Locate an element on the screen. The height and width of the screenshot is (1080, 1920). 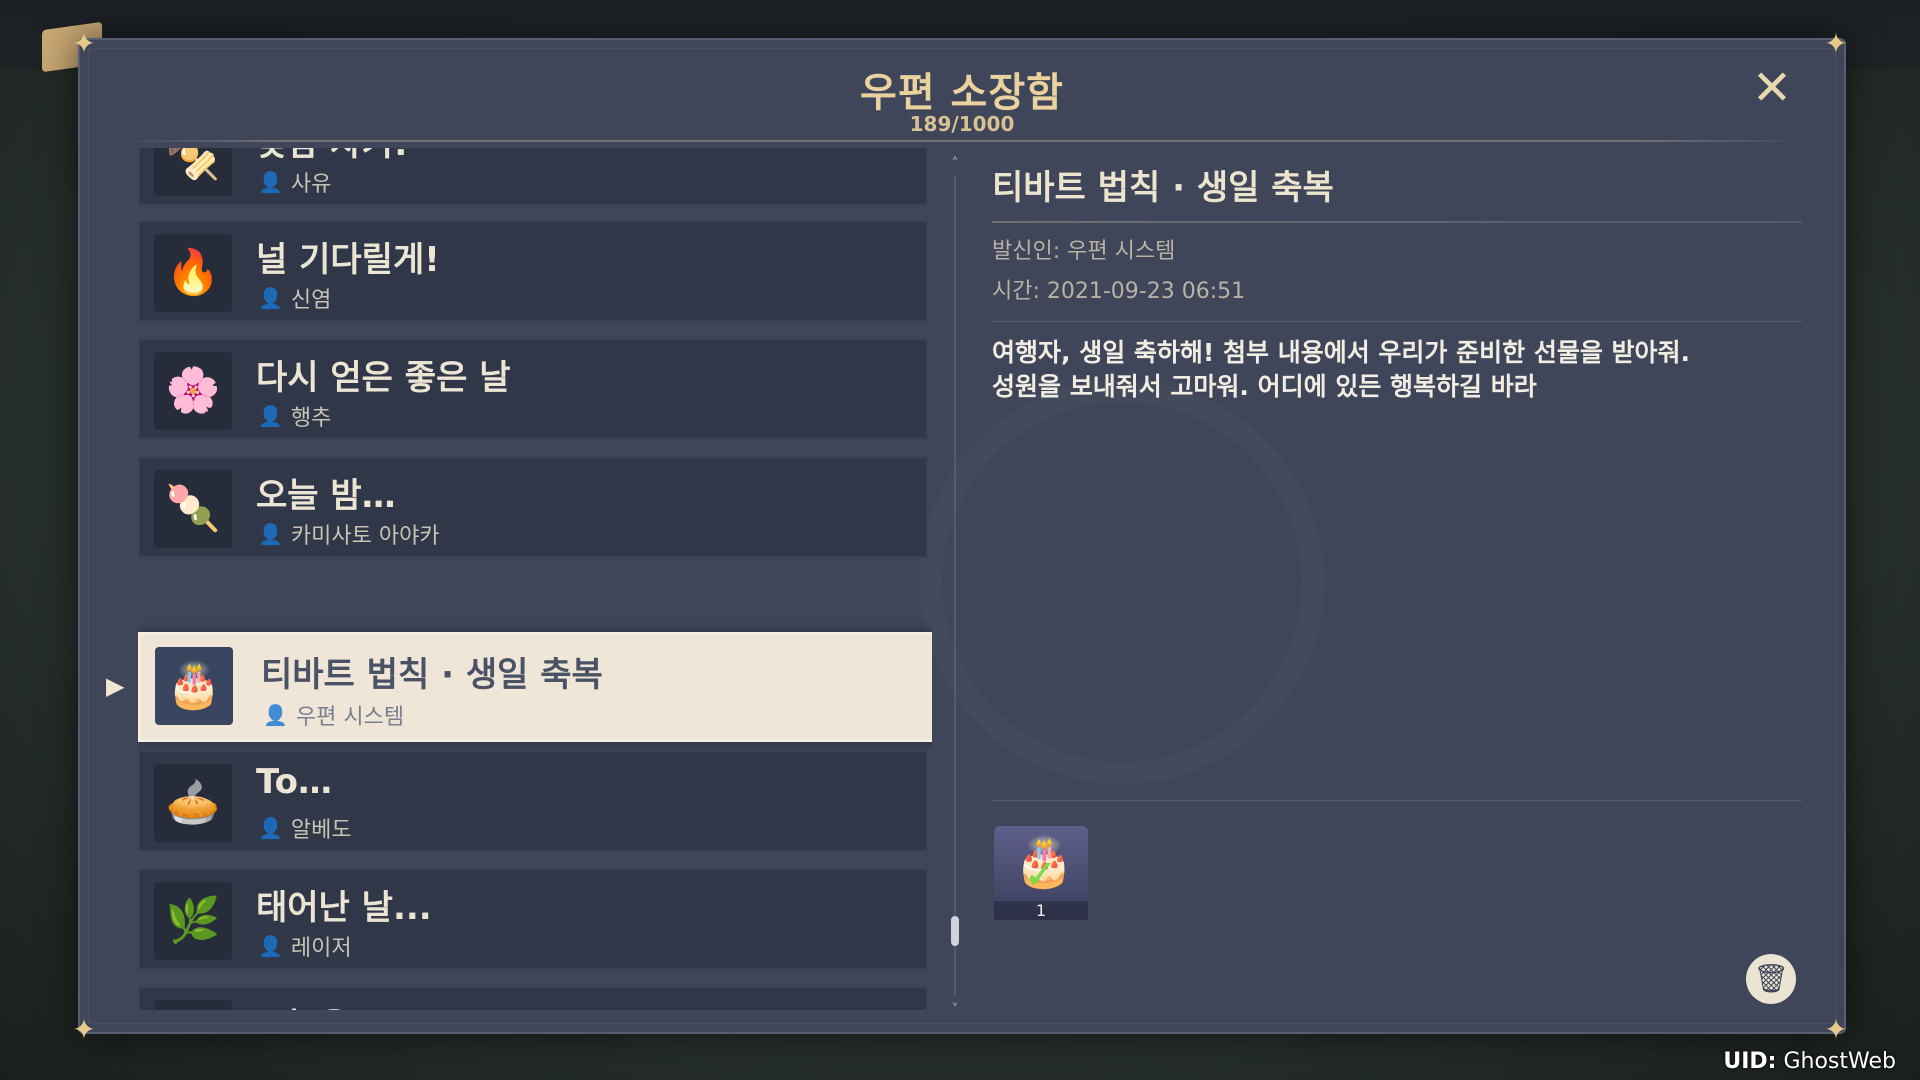
hotpot-icon: 🔥 is located at coordinates (193, 273).